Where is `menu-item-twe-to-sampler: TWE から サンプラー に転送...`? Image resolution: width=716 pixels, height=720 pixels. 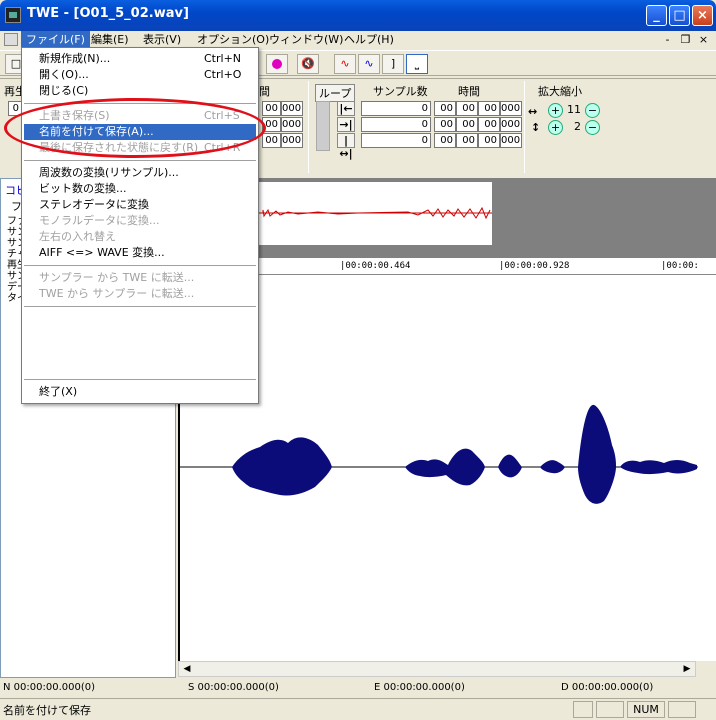
menu-item-twe-to-sampler: TWE から サンプラー に転送... is located at coordinates (140, 294).